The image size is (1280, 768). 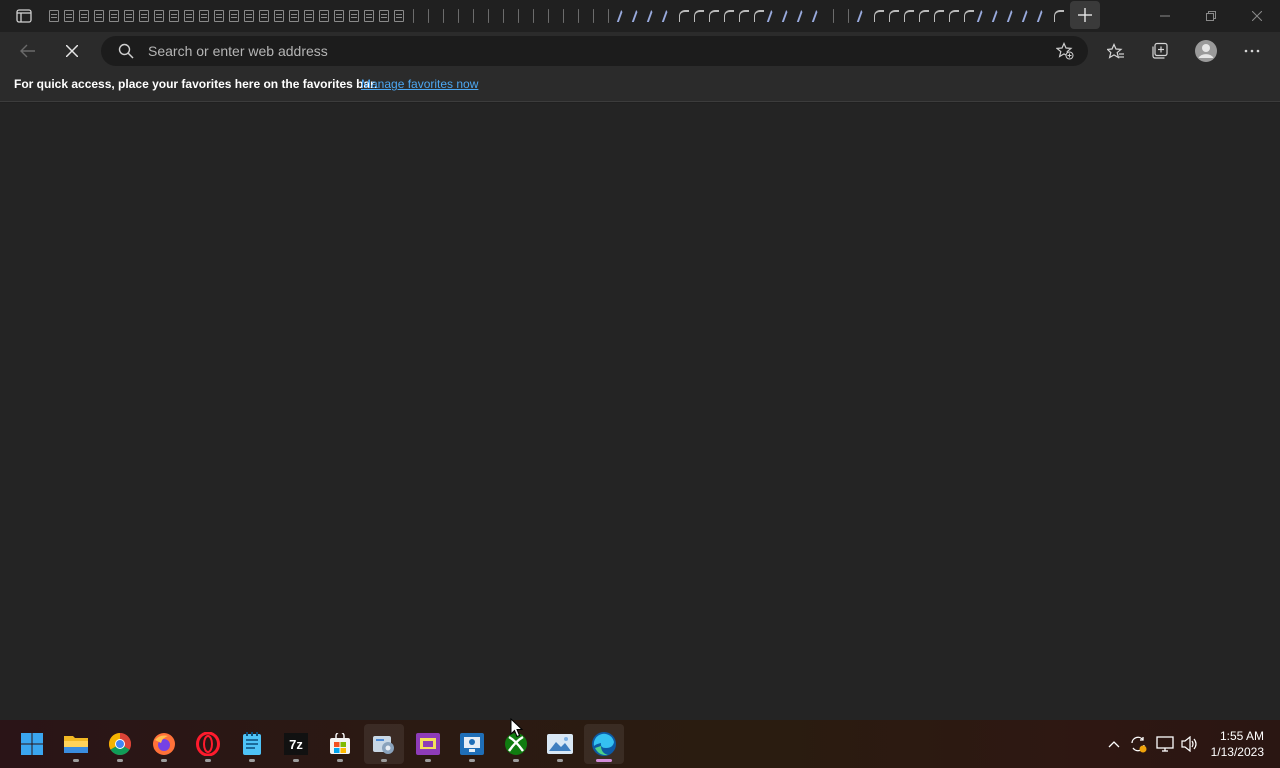 I want to click on sync-icon, so click(x=1138, y=744).